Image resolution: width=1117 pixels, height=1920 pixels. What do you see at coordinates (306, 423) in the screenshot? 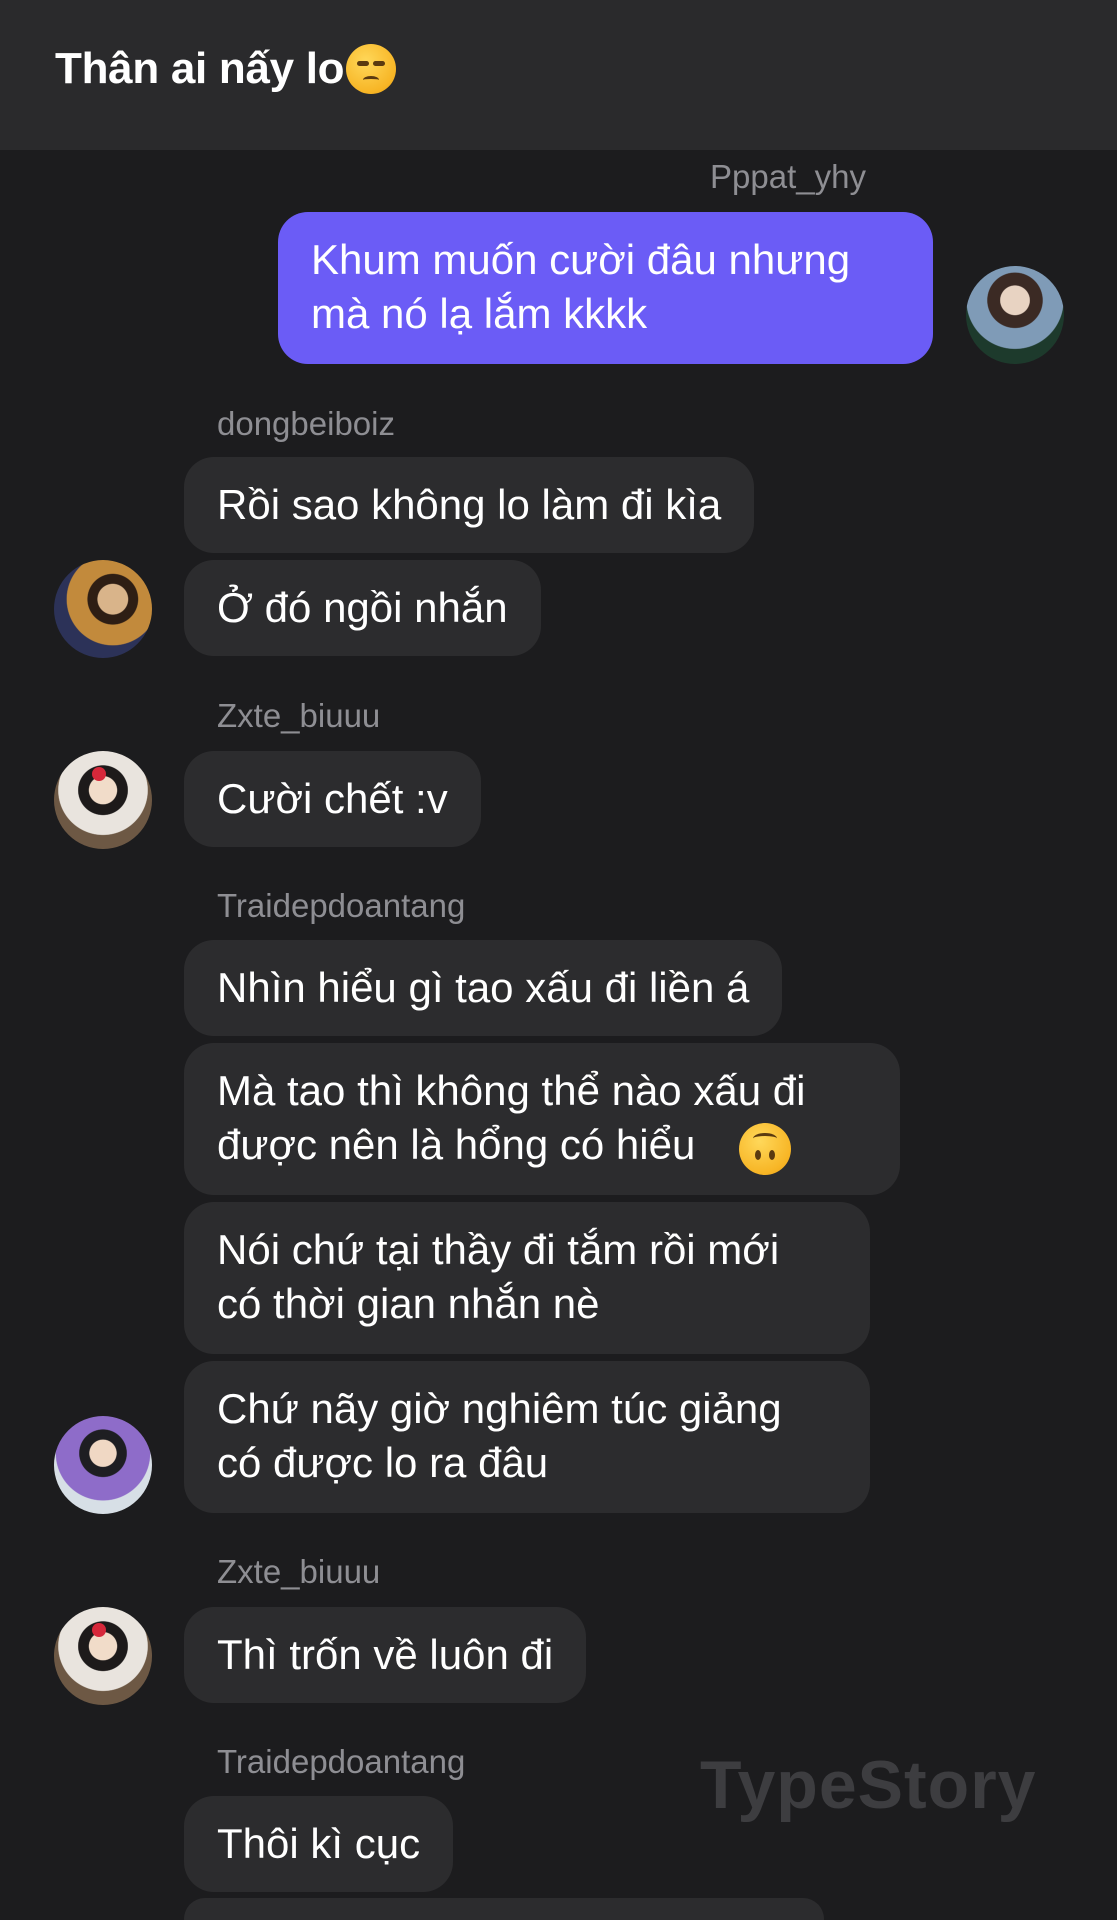
I see `sender-name: dongbeiboiz` at bounding box center [306, 423].